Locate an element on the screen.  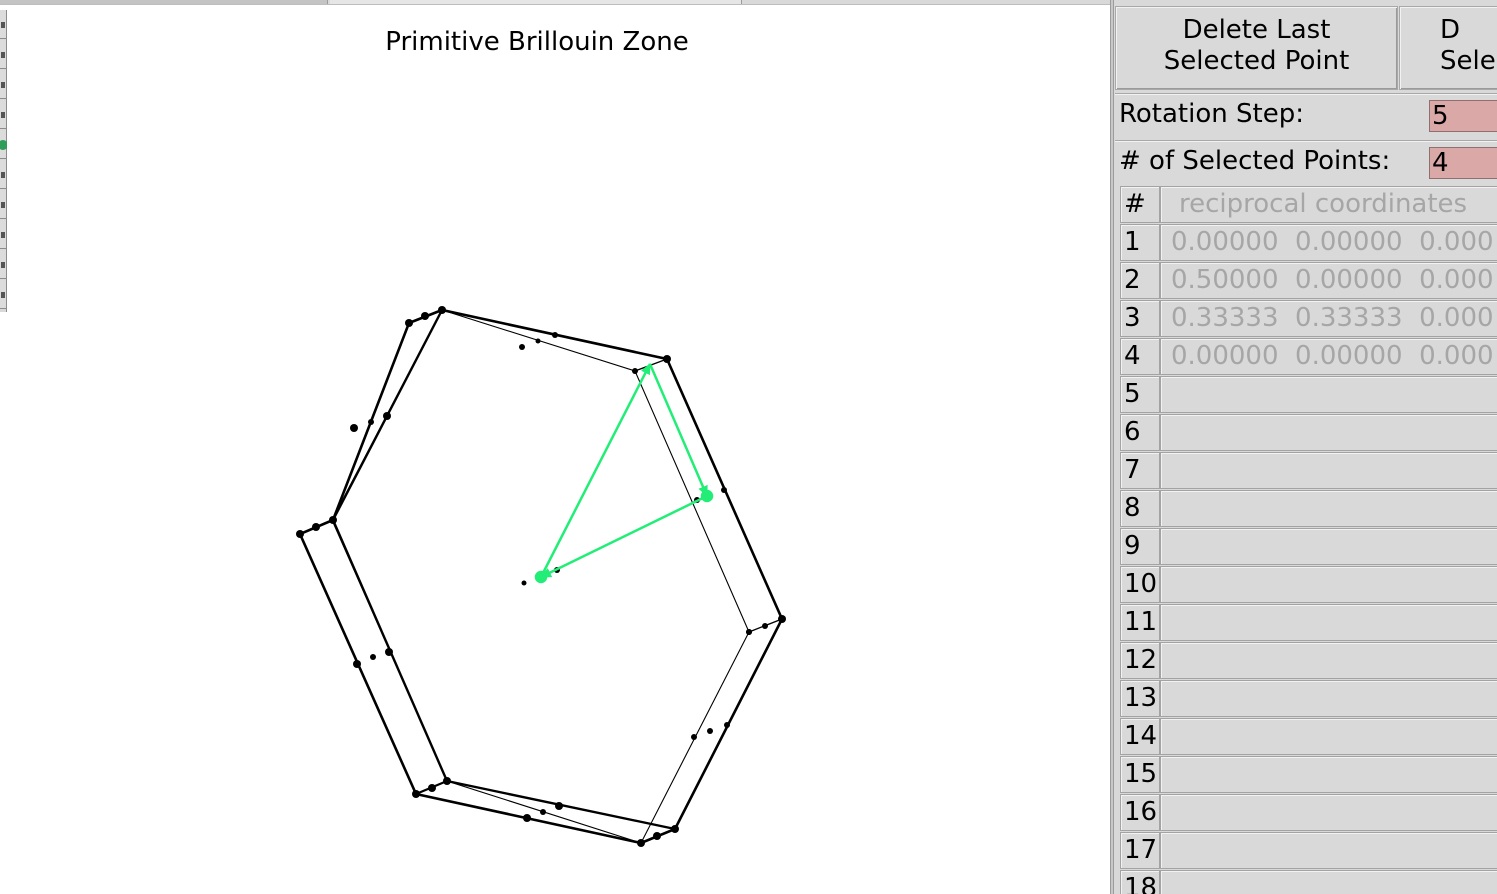
delete-last-label-line2: Selected Point is located at coordinates (1256, 61).